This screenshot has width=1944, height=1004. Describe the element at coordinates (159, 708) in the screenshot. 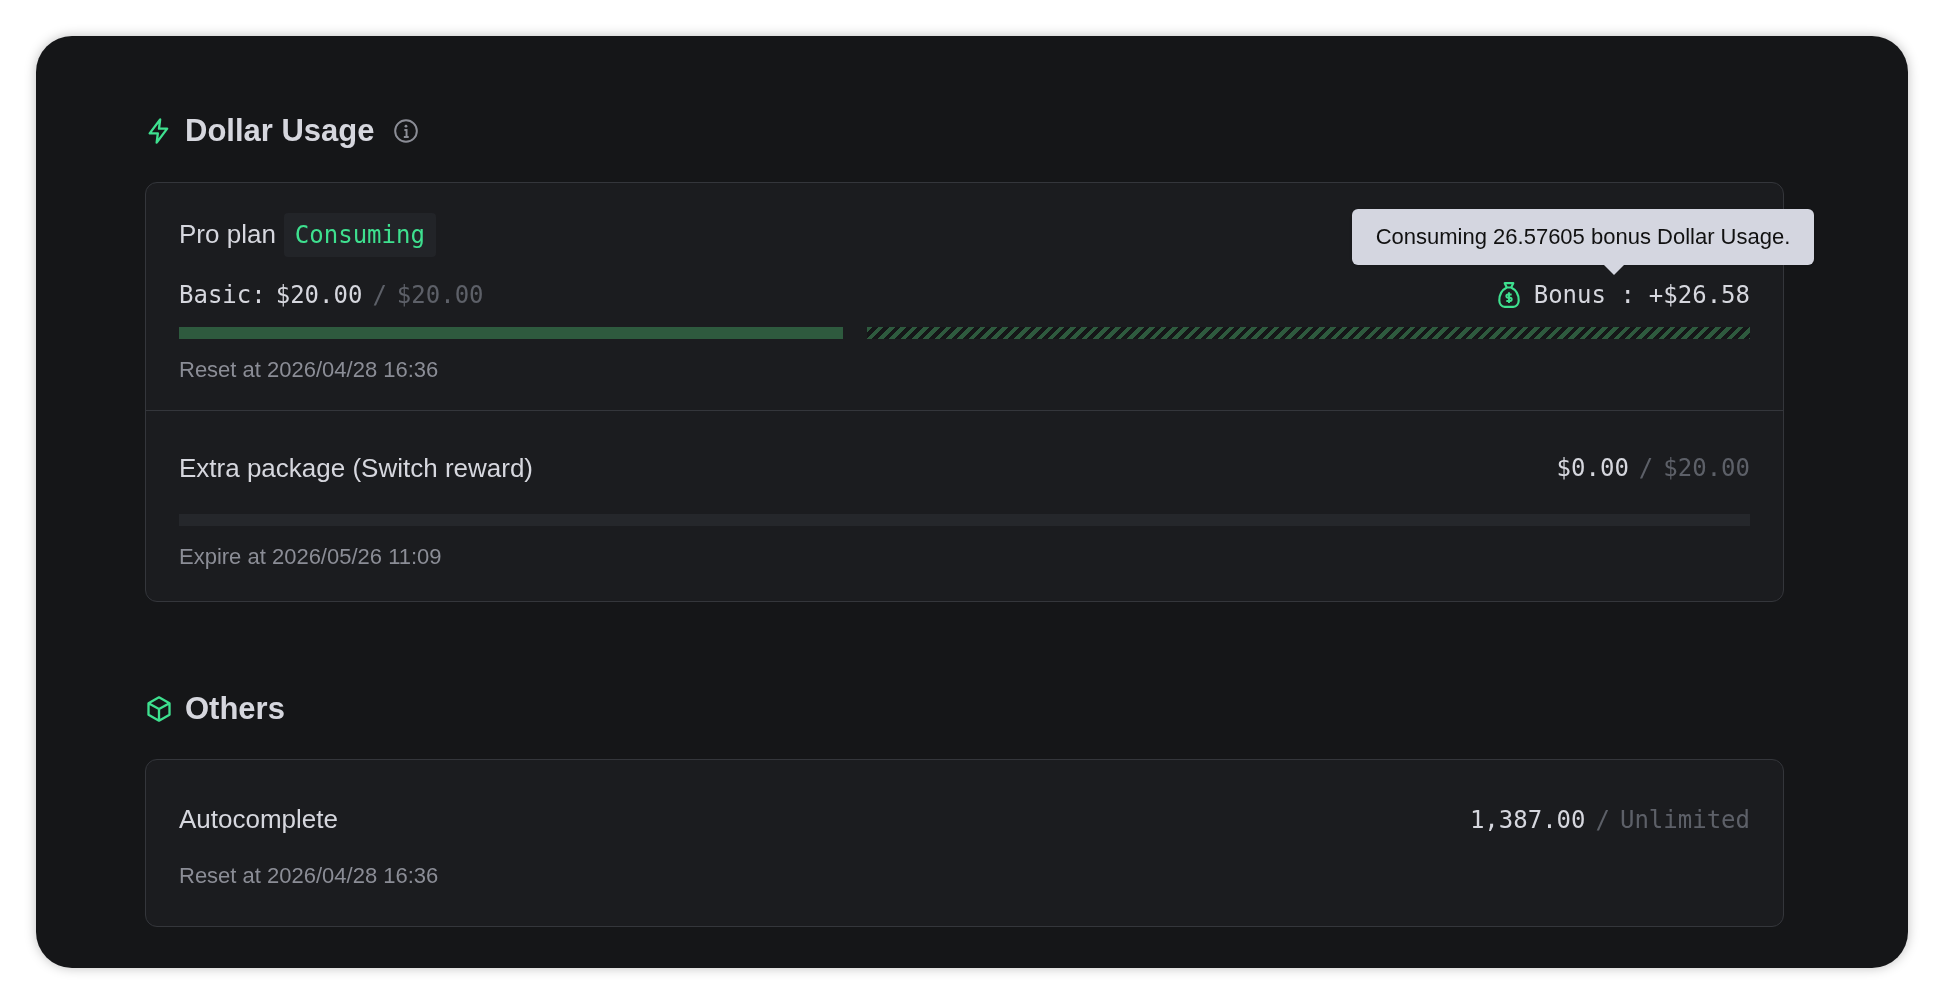

I see `cube-icon` at that location.